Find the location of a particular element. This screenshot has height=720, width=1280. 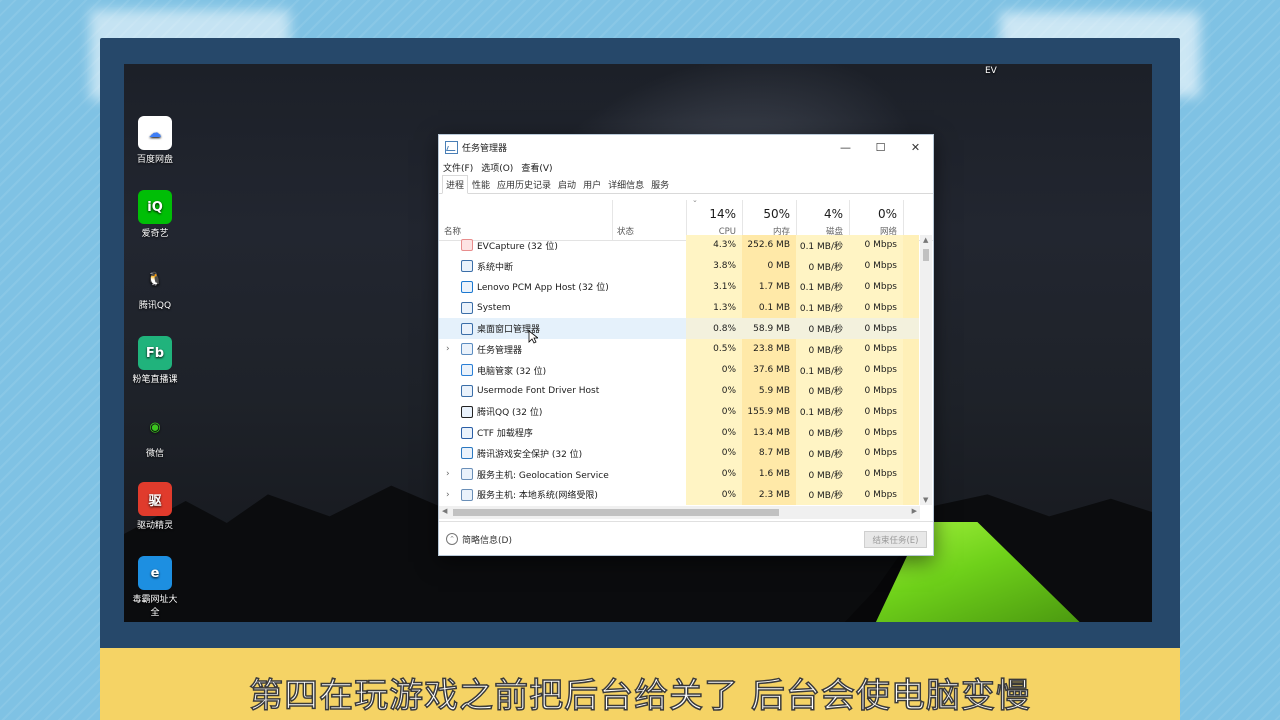

process-name: 腾讯游戏安全保护 (32 位) is located at coordinates (530, 454).